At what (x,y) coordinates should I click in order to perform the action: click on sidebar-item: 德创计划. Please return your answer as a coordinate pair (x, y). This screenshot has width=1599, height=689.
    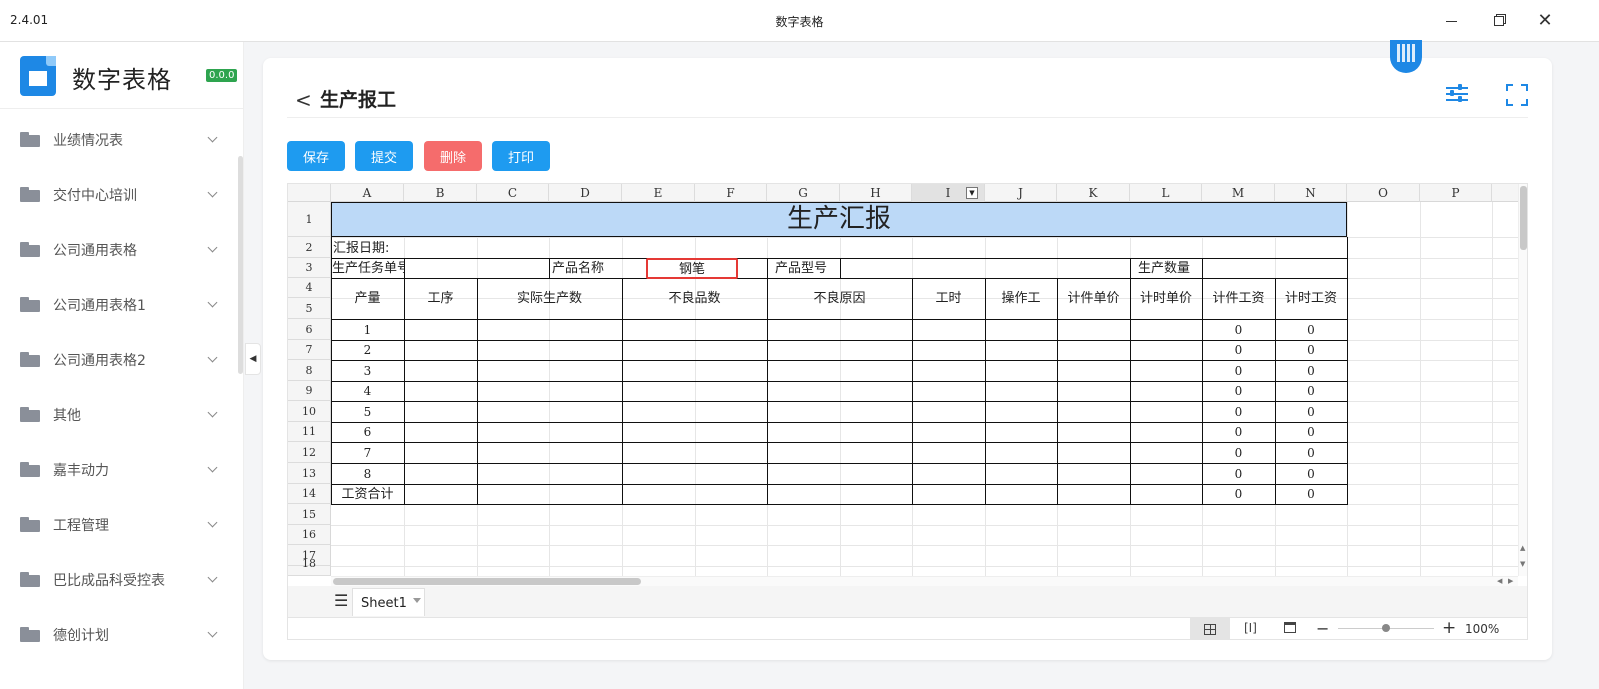
    Looking at the image, I should click on (118, 634).